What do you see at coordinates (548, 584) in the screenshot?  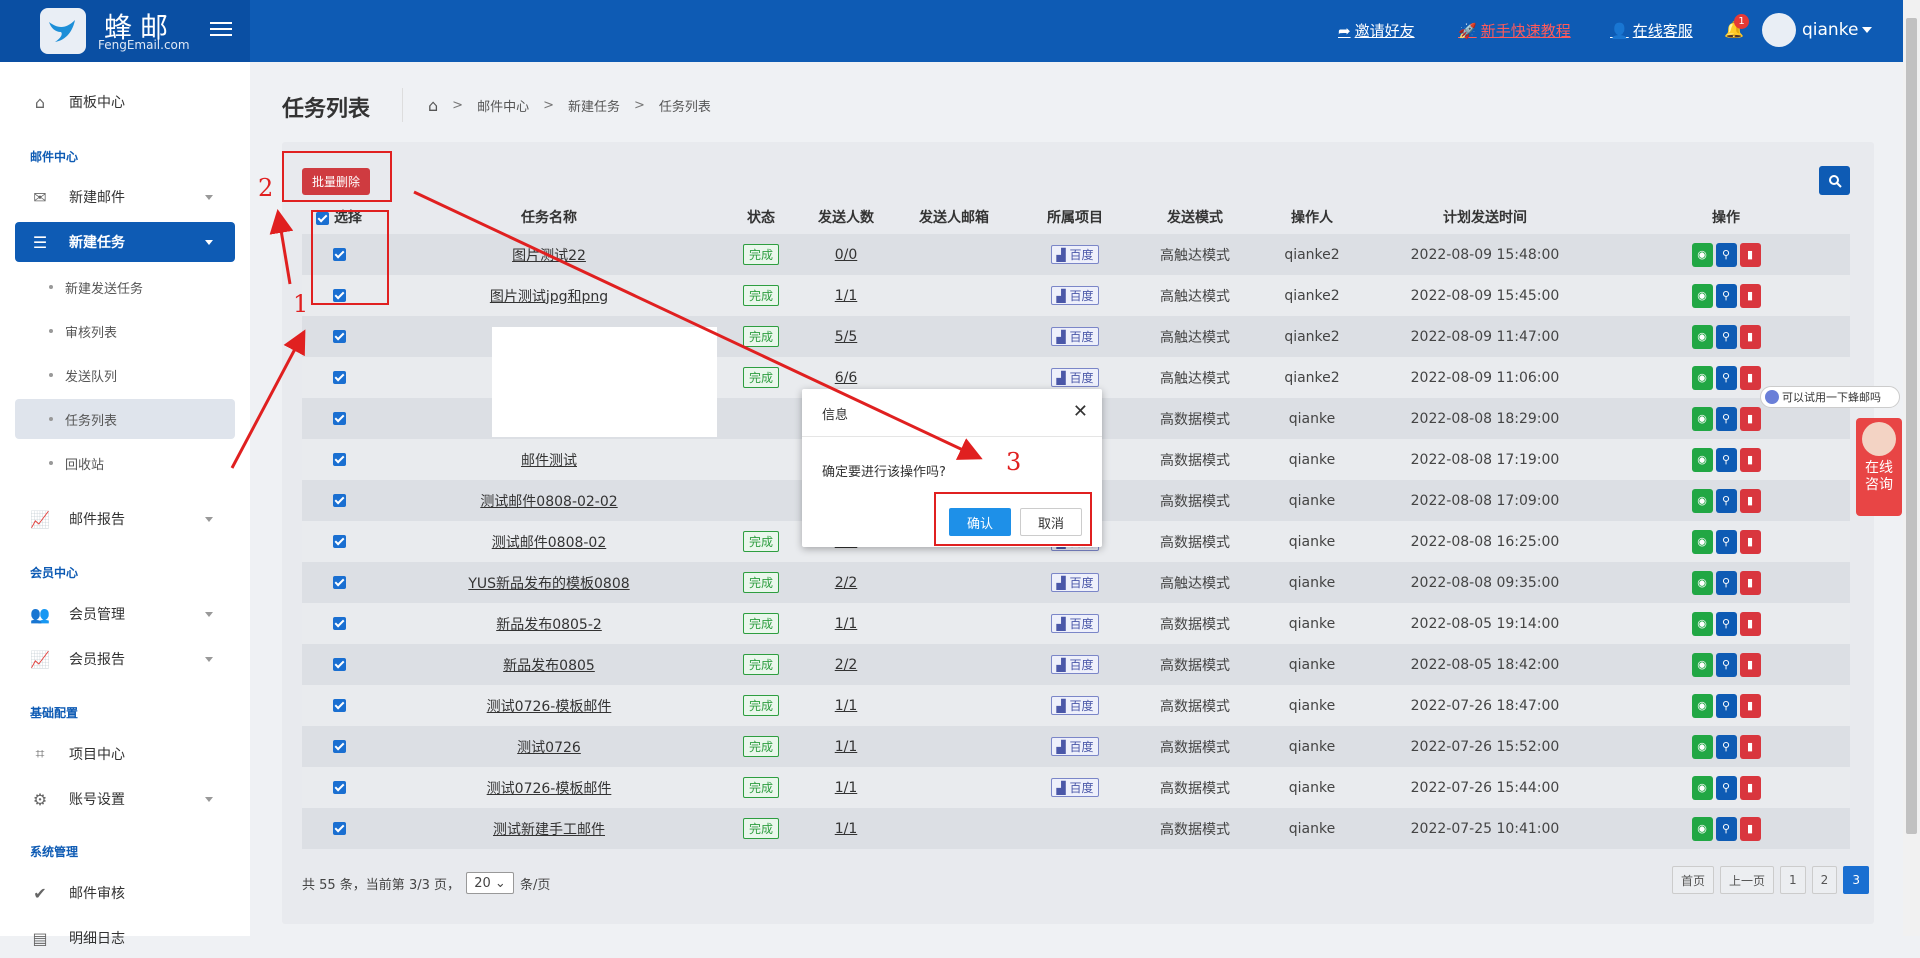 I see `task-name-link: YUS新品发布的模板0808` at bounding box center [548, 584].